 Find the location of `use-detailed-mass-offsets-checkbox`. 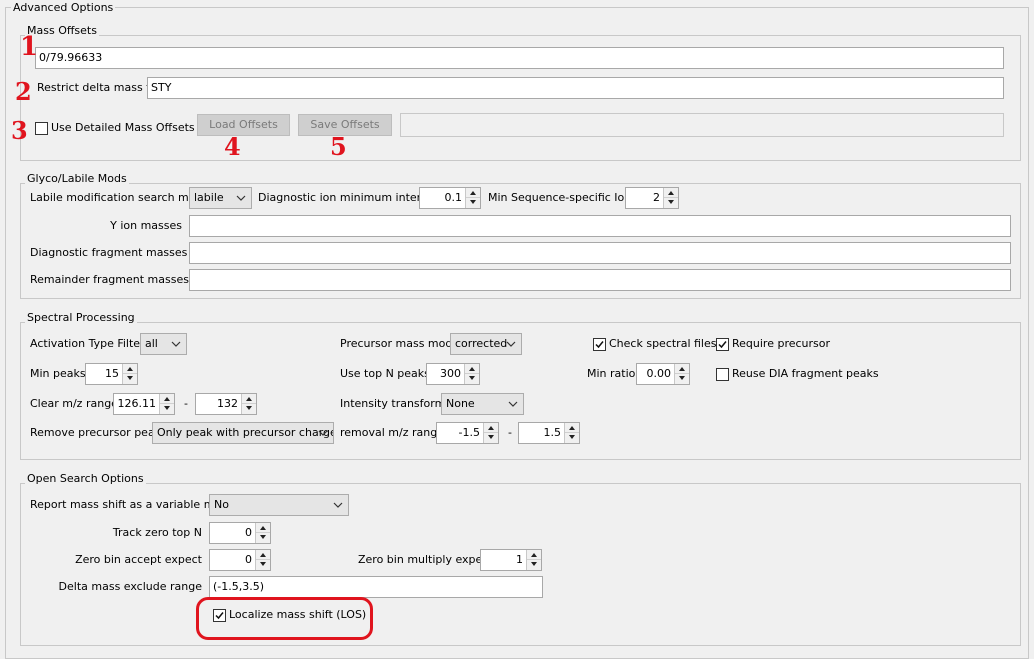

use-detailed-mass-offsets-checkbox is located at coordinates (41, 128).